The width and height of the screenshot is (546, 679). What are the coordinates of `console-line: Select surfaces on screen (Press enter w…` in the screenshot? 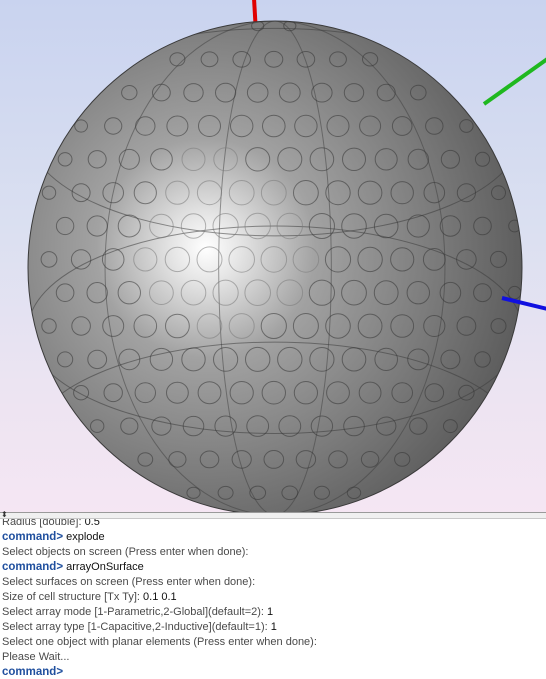 It's located at (128, 582).